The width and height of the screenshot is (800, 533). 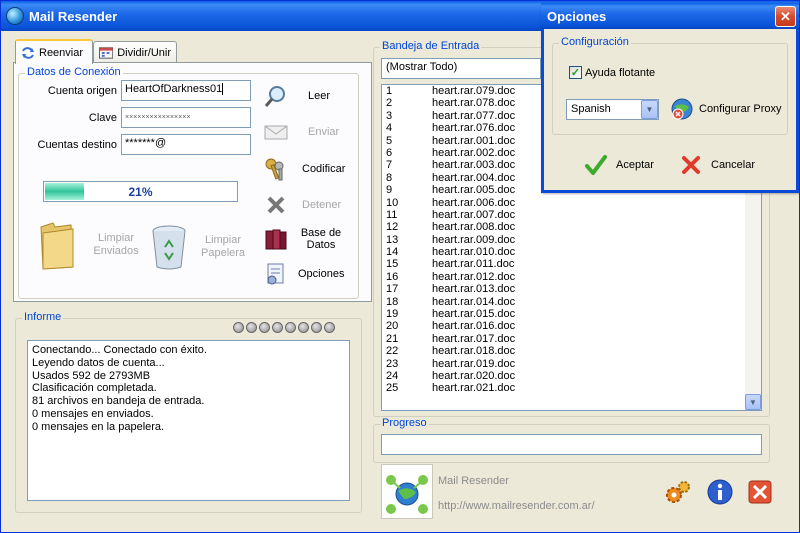 What do you see at coordinates (571, 388) in the screenshot?
I see `inbox-row: 25 heart.rar.021.doc` at bounding box center [571, 388].